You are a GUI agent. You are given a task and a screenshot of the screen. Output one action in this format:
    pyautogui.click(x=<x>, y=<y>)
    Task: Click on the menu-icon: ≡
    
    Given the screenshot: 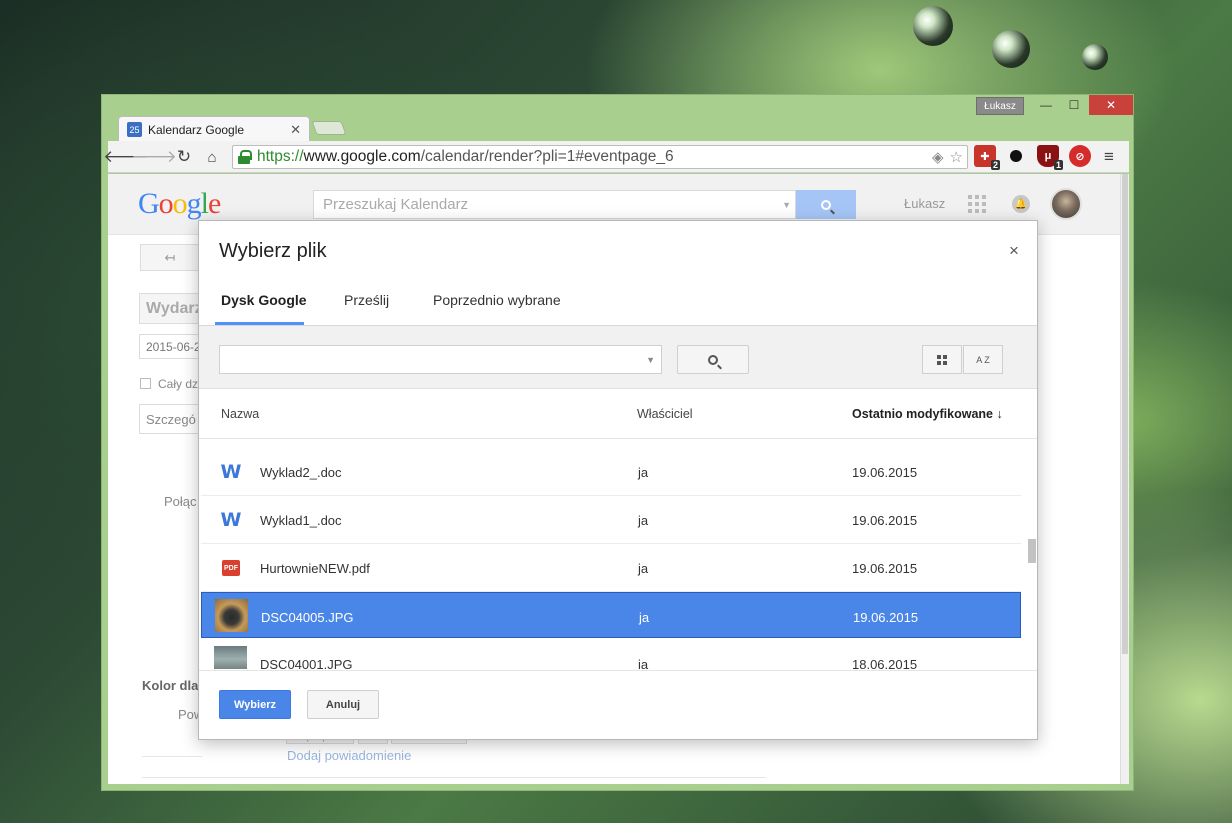 What is the action you would take?
    pyautogui.click(x=1109, y=157)
    